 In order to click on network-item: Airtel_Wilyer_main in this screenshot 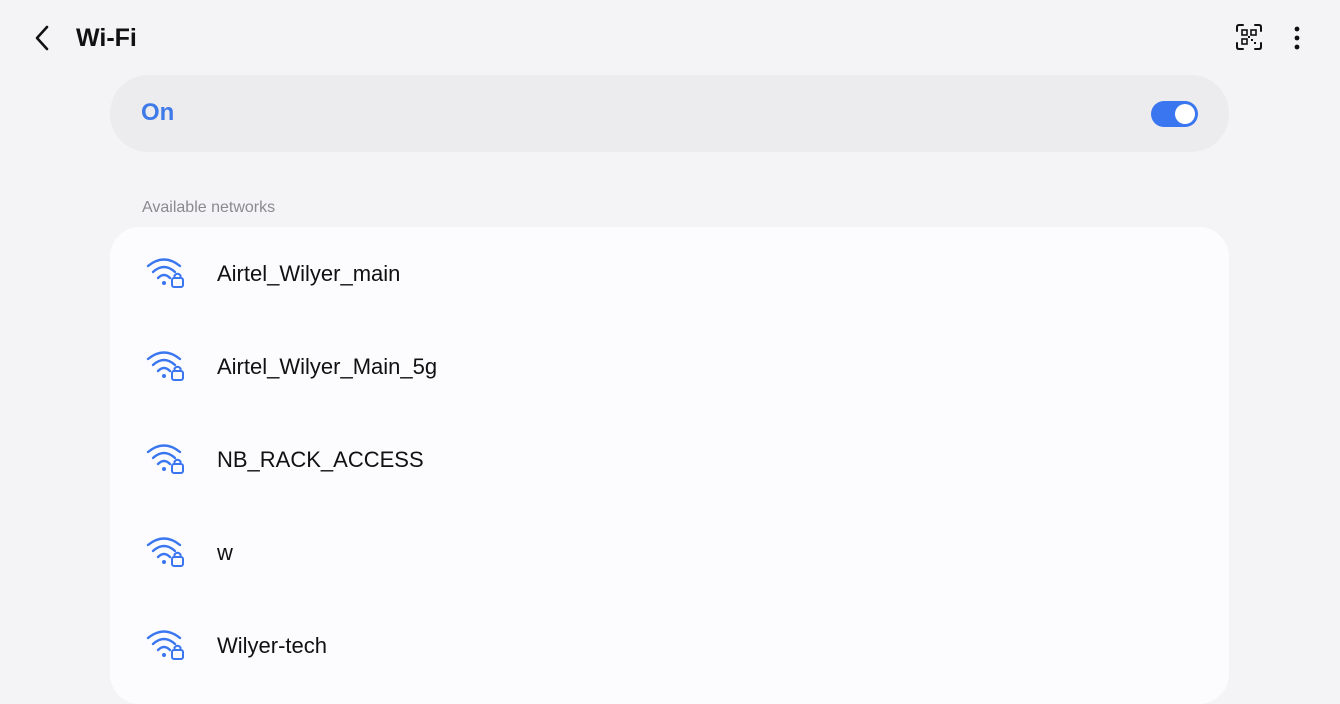, I will do `click(669, 273)`.